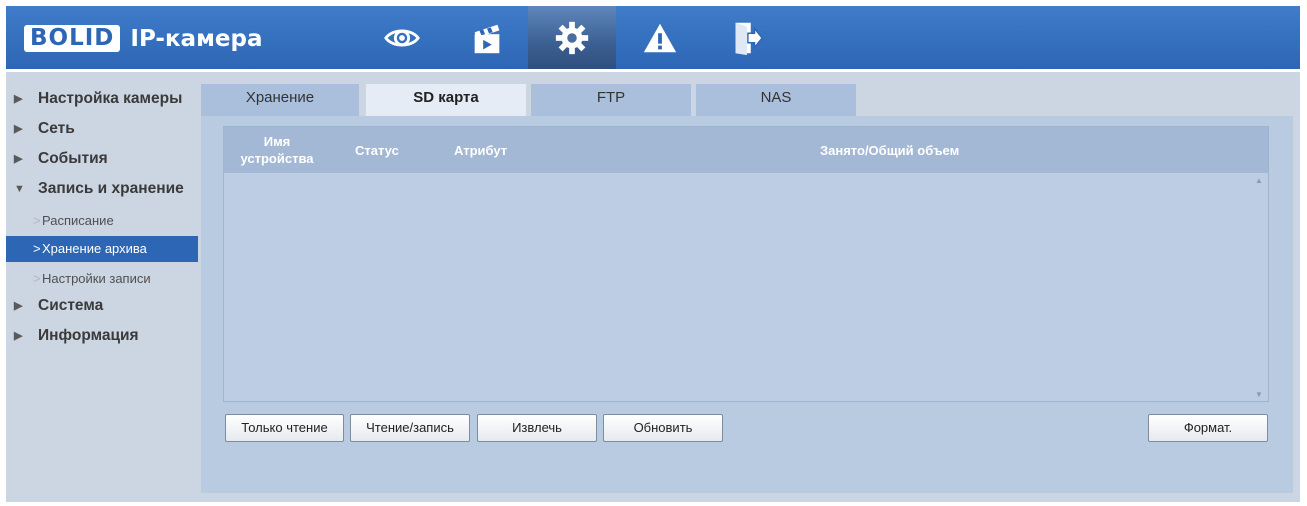 The height and width of the screenshot is (506, 1307). I want to click on sidebar-subitem-record-settings: > Настройки записи, so click(102, 278).